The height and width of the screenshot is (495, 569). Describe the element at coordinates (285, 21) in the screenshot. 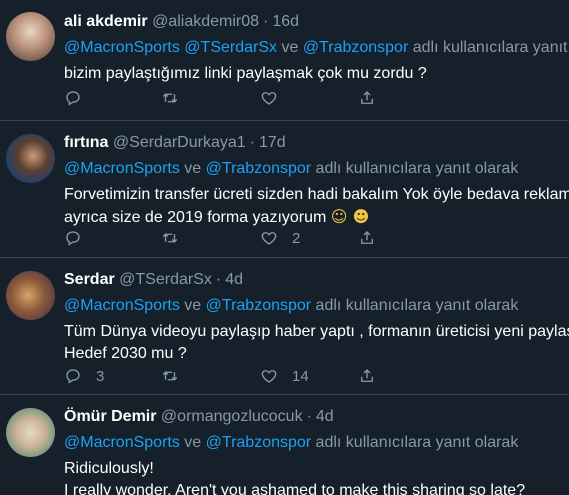

I see `timestamp: 16d` at that location.